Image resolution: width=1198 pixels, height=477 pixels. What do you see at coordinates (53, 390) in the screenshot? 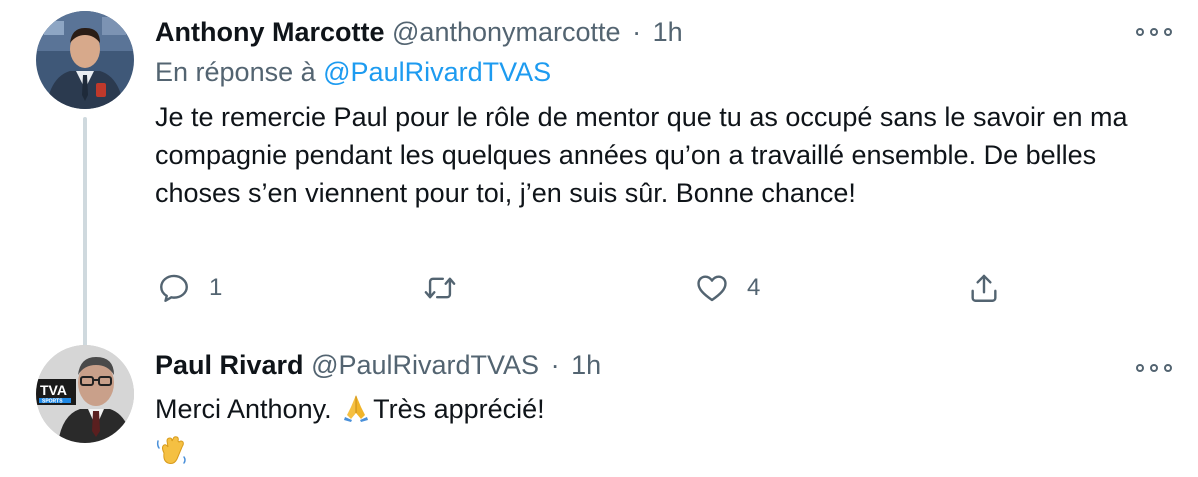
I see `avatar-logo-text: TVA` at bounding box center [53, 390].